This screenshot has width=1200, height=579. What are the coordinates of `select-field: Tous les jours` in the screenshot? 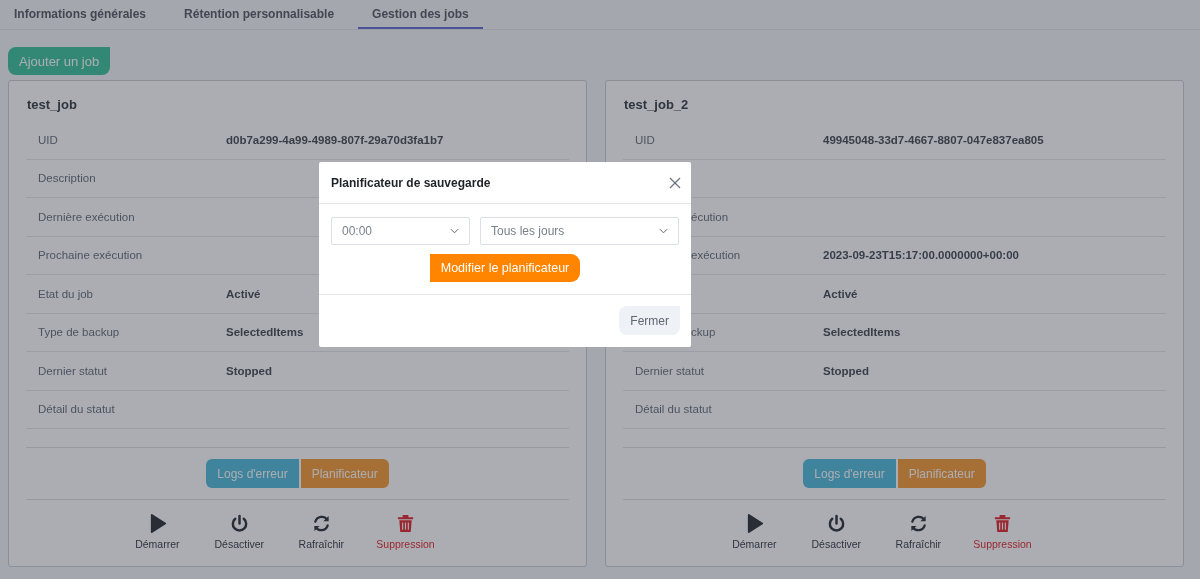 It's located at (579, 231).